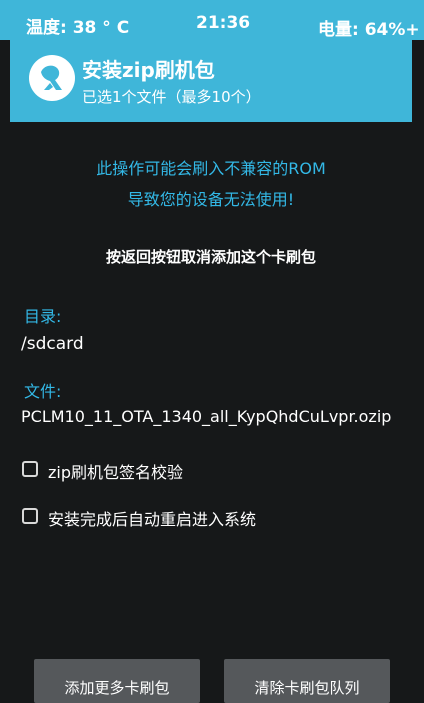 This screenshot has width=424, height=703. I want to click on header: 安装zip刷机包 已选1个文件（最多10个）, so click(211, 81).